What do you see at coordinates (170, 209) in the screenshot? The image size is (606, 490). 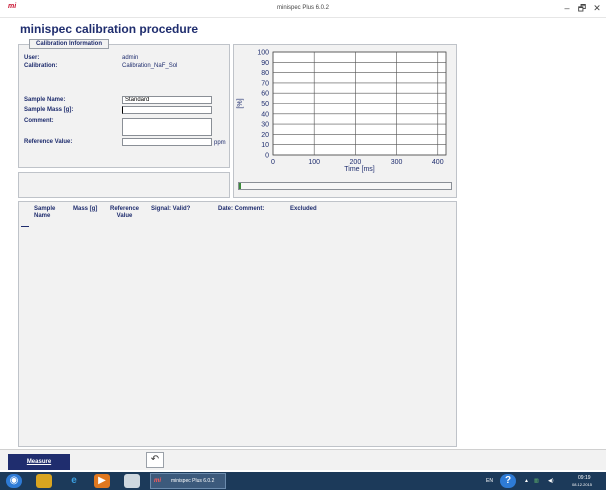 I see `column-header: Signal: Valid?` at bounding box center [170, 209].